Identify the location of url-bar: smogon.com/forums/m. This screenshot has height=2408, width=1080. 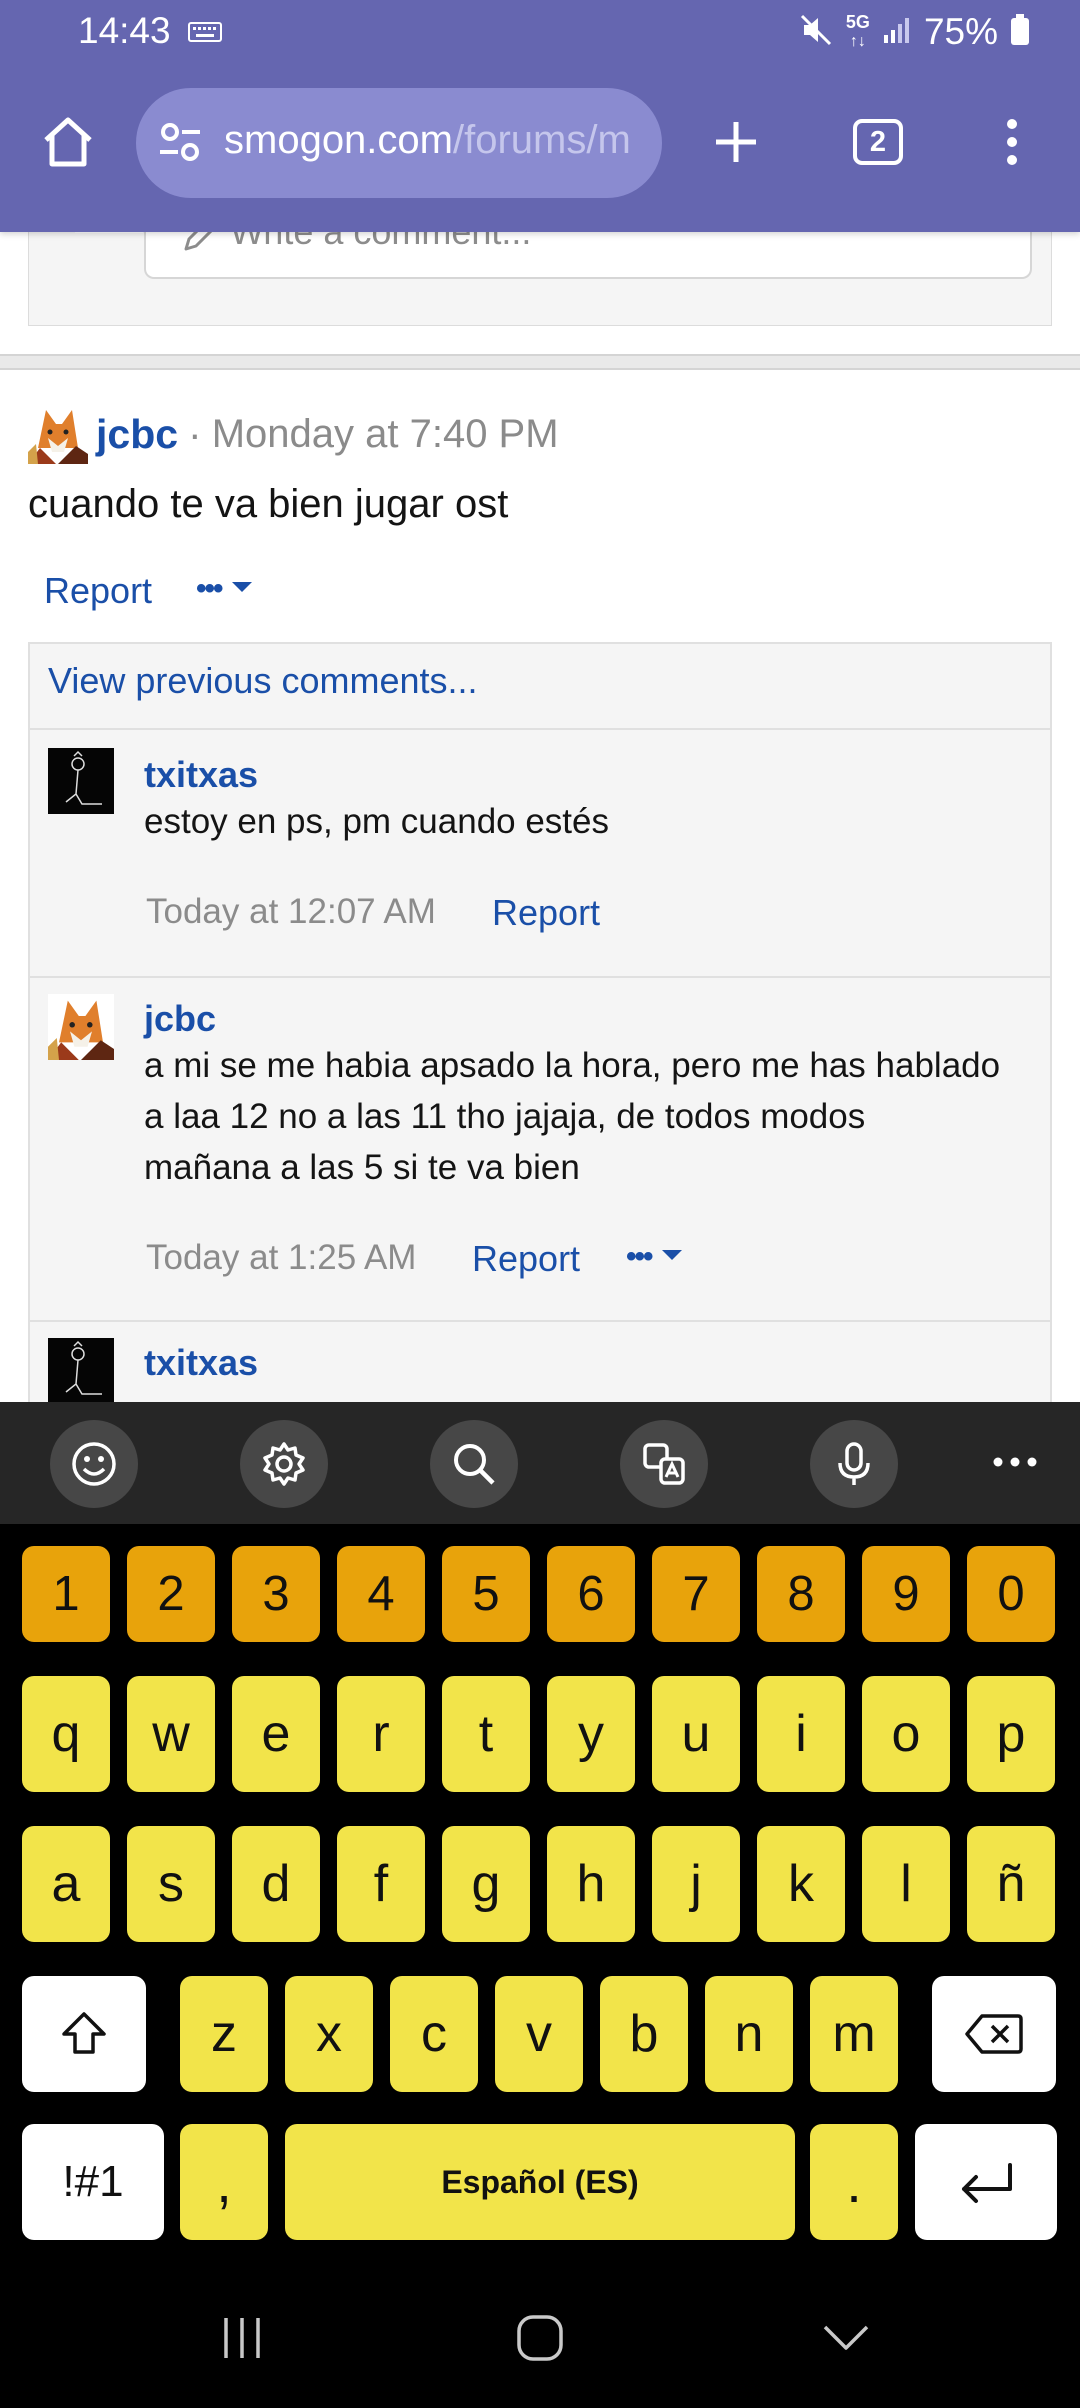
(399, 143).